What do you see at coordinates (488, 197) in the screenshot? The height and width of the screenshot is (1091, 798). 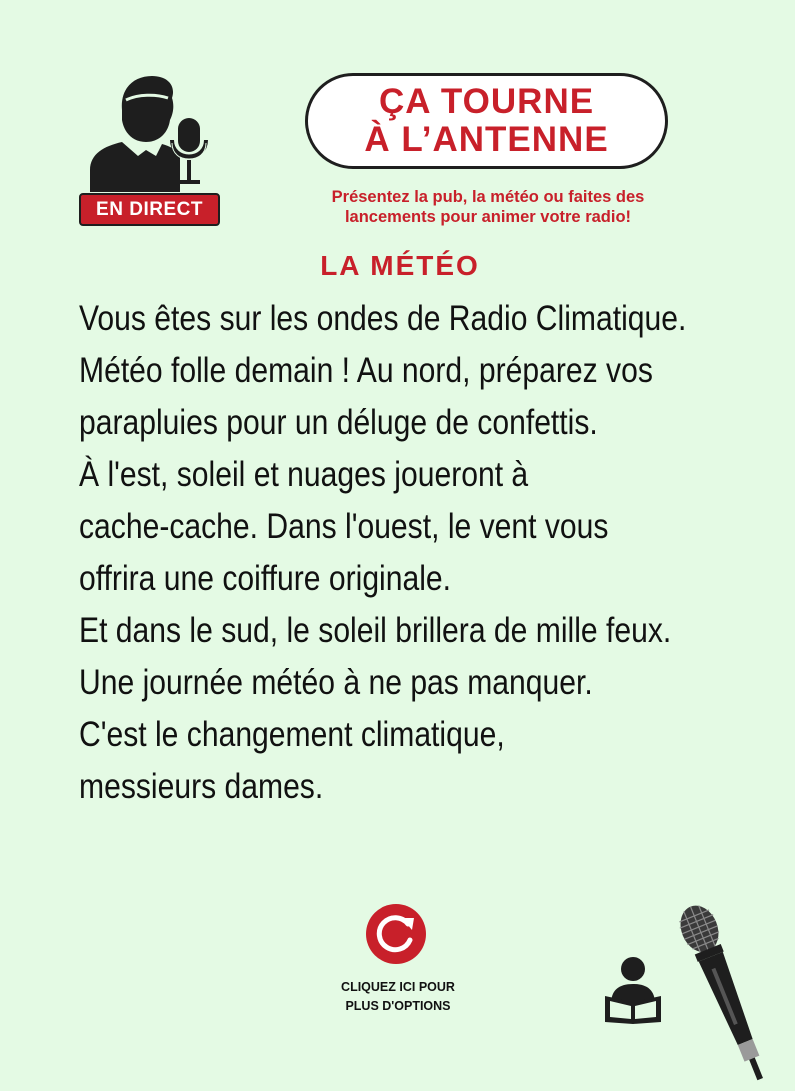 I see `subtitle-line-1: Présentez la pub, la météo ou faites des` at bounding box center [488, 197].